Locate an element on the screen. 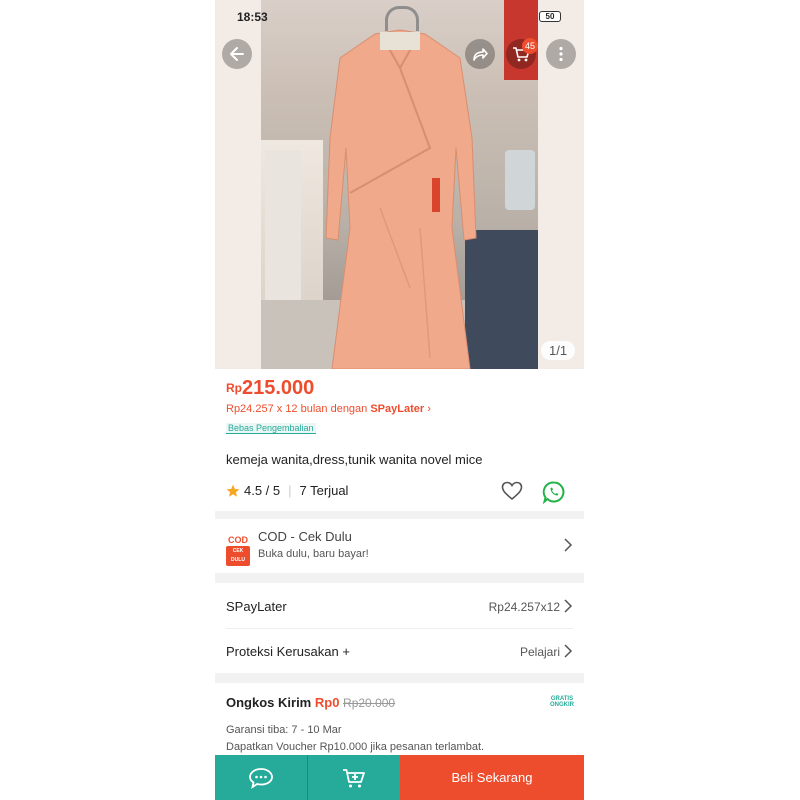 This screenshot has width=800, height=800. back-arrow-icon is located at coordinates (237, 54).